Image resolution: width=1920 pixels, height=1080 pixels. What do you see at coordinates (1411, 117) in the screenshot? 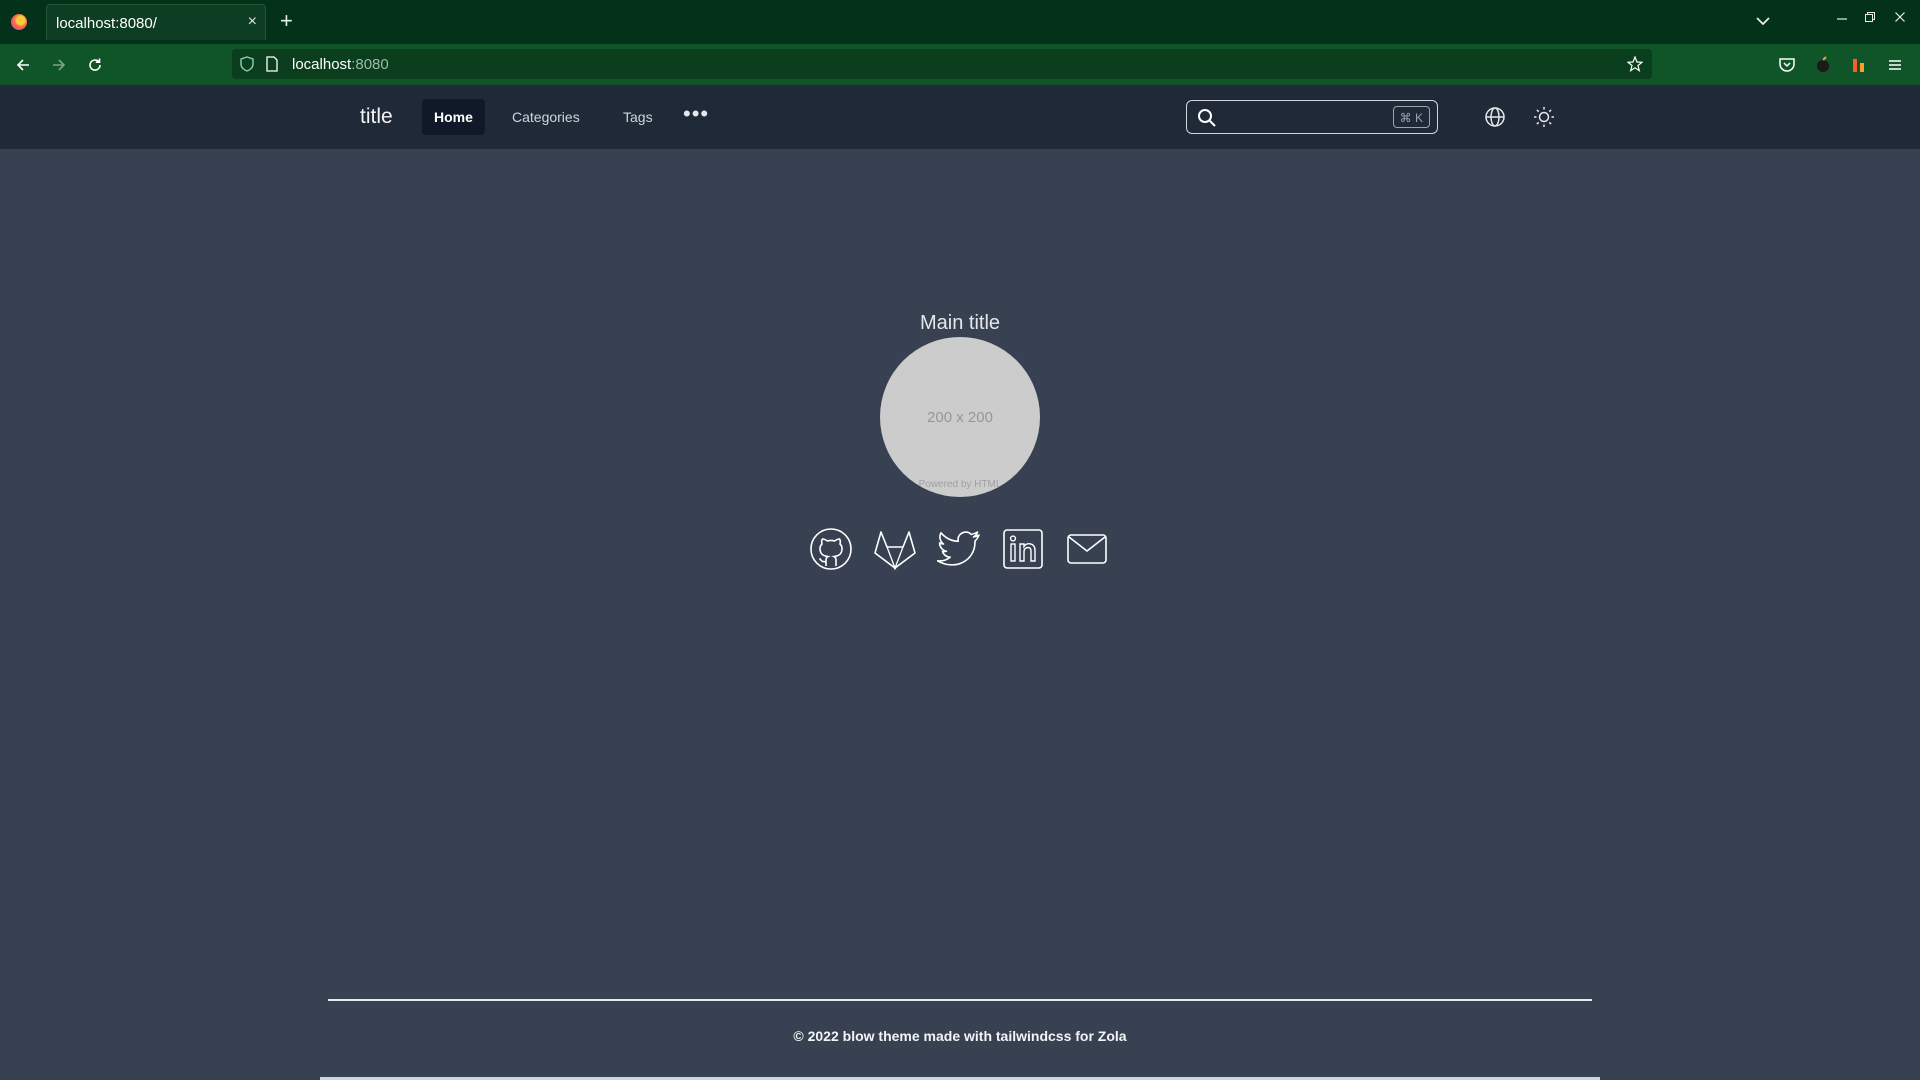
I see `search-shortcut-badge: ⌘ K` at bounding box center [1411, 117].